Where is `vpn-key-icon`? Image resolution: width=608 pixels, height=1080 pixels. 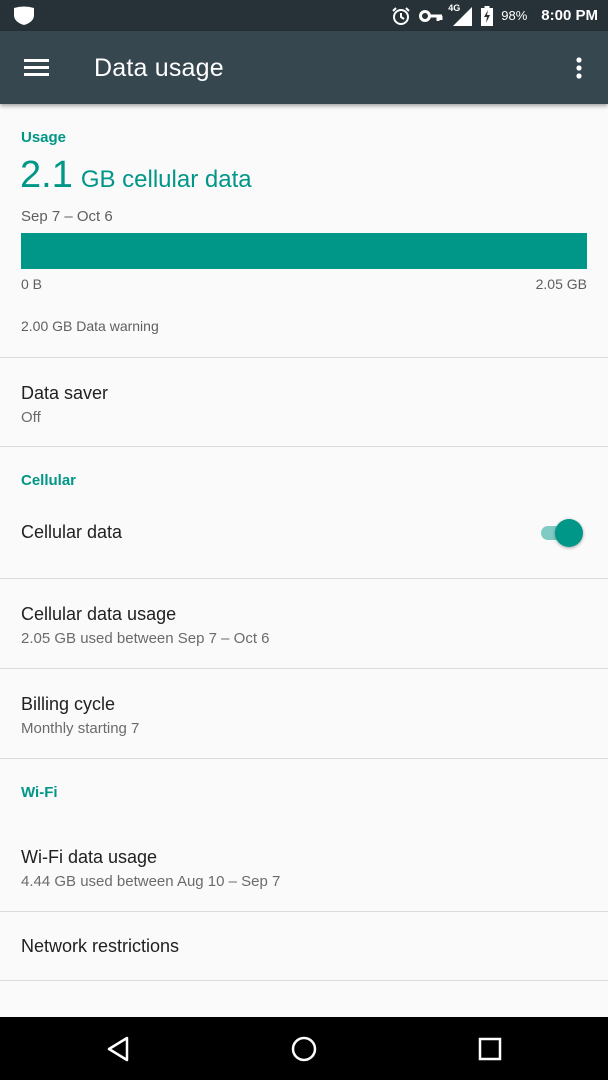 vpn-key-icon is located at coordinates (431, 16).